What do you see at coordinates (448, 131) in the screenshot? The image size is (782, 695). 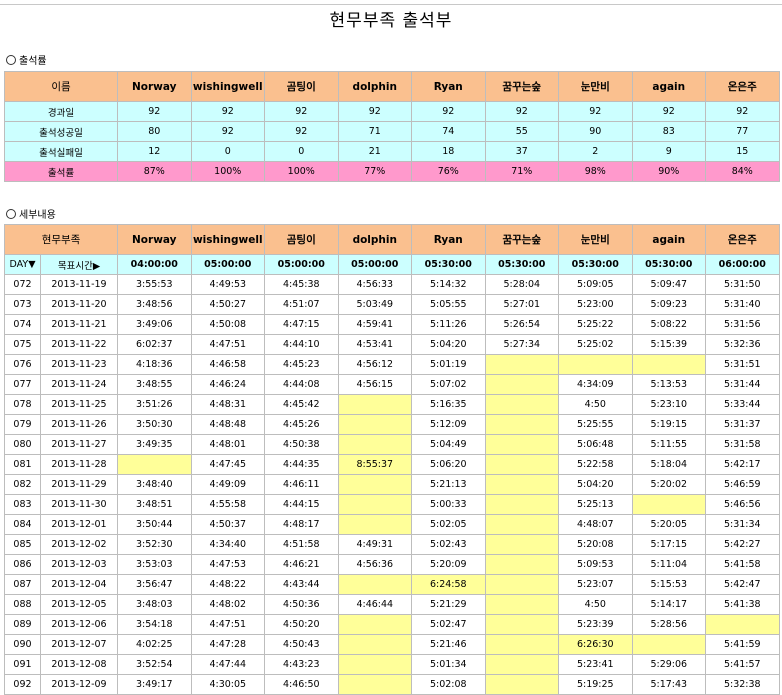 I see `summary-value-cell: 74` at bounding box center [448, 131].